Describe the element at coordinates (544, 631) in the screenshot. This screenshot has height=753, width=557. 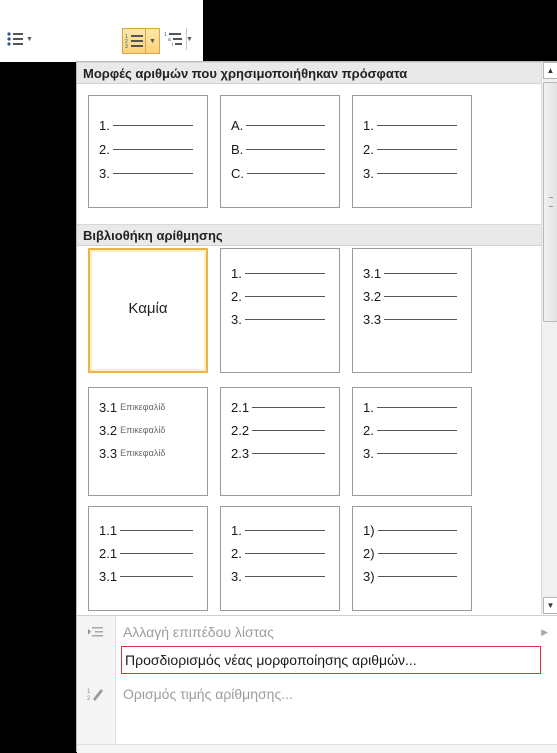
I see `submenu-arrow-icon: ▶` at that location.